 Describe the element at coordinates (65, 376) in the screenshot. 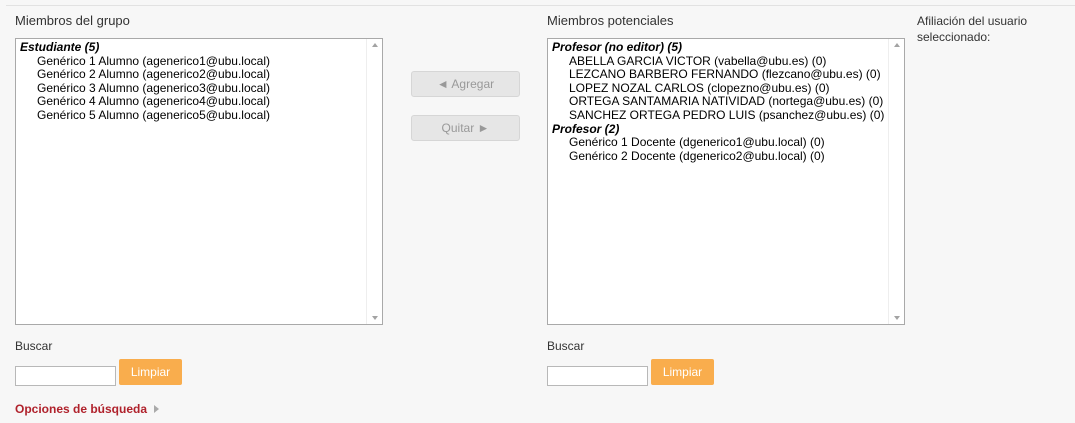

I see `group-members-search-input` at that location.